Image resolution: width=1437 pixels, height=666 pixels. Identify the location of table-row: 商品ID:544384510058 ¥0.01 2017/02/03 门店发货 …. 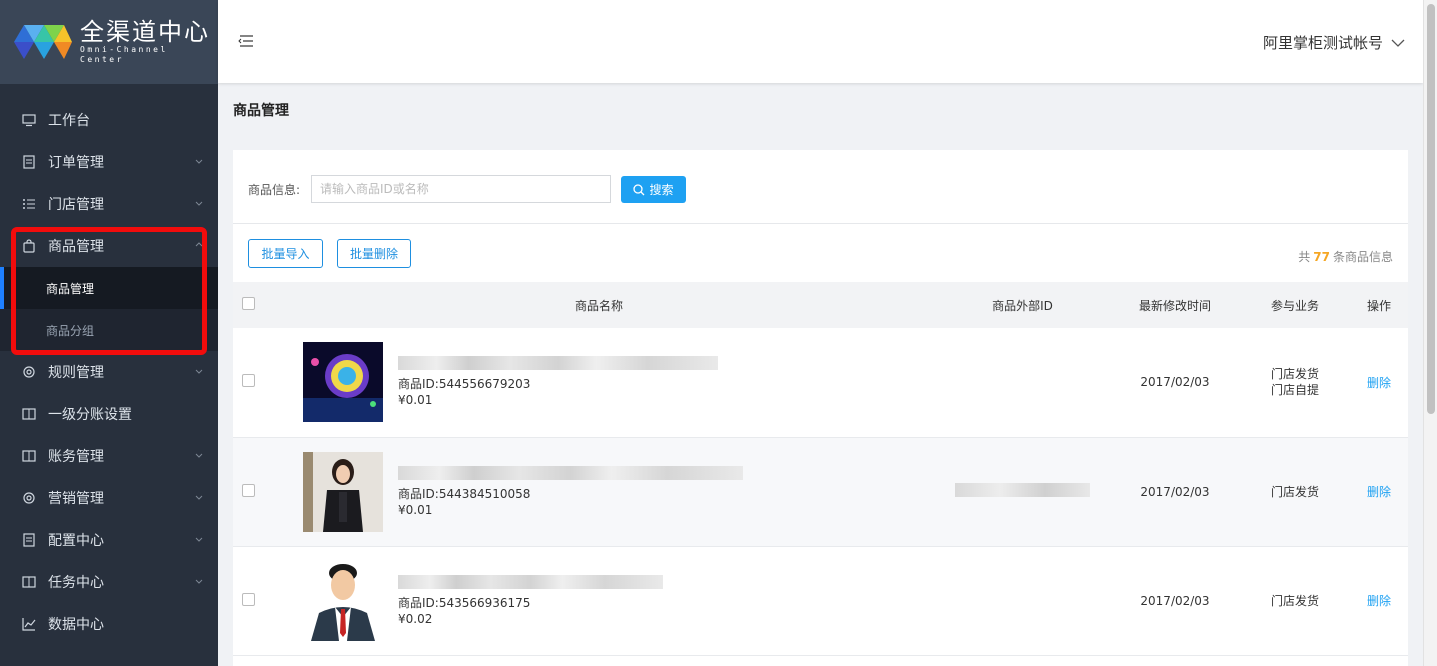
(820, 491).